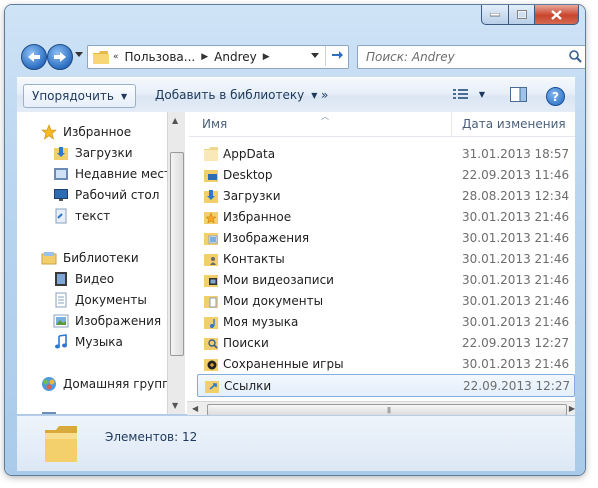  What do you see at coordinates (83, 279) in the screenshot?
I see `nav-item-video: Видео` at bounding box center [83, 279].